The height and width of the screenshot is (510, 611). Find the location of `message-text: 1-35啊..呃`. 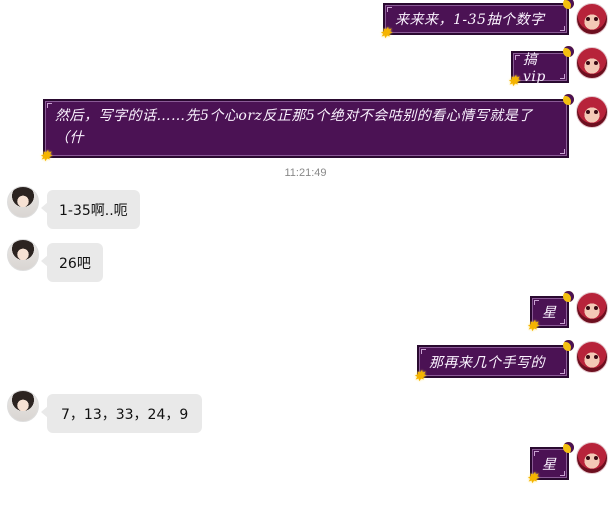

message-text: 1-35啊..呃 is located at coordinates (93, 210).